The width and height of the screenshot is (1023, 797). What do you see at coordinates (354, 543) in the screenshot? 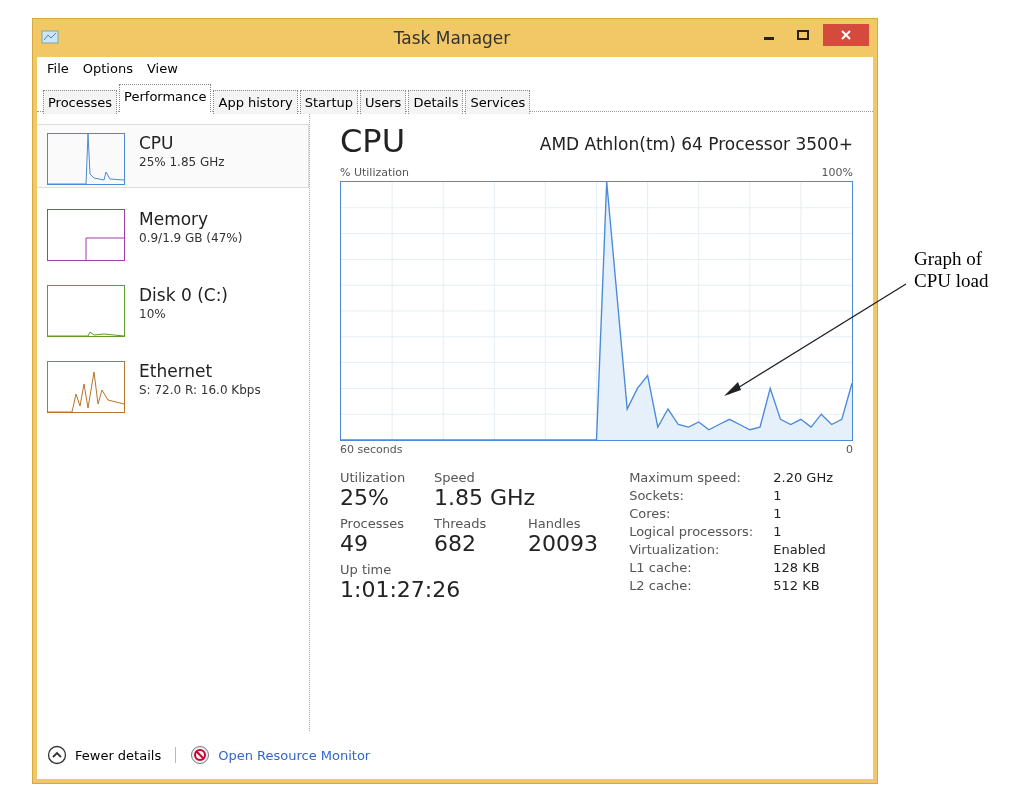
I see `stat-value: 49` at bounding box center [354, 543].